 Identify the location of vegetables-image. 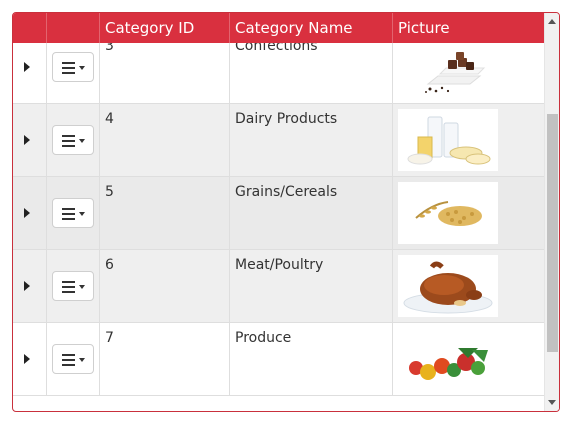
(448, 359).